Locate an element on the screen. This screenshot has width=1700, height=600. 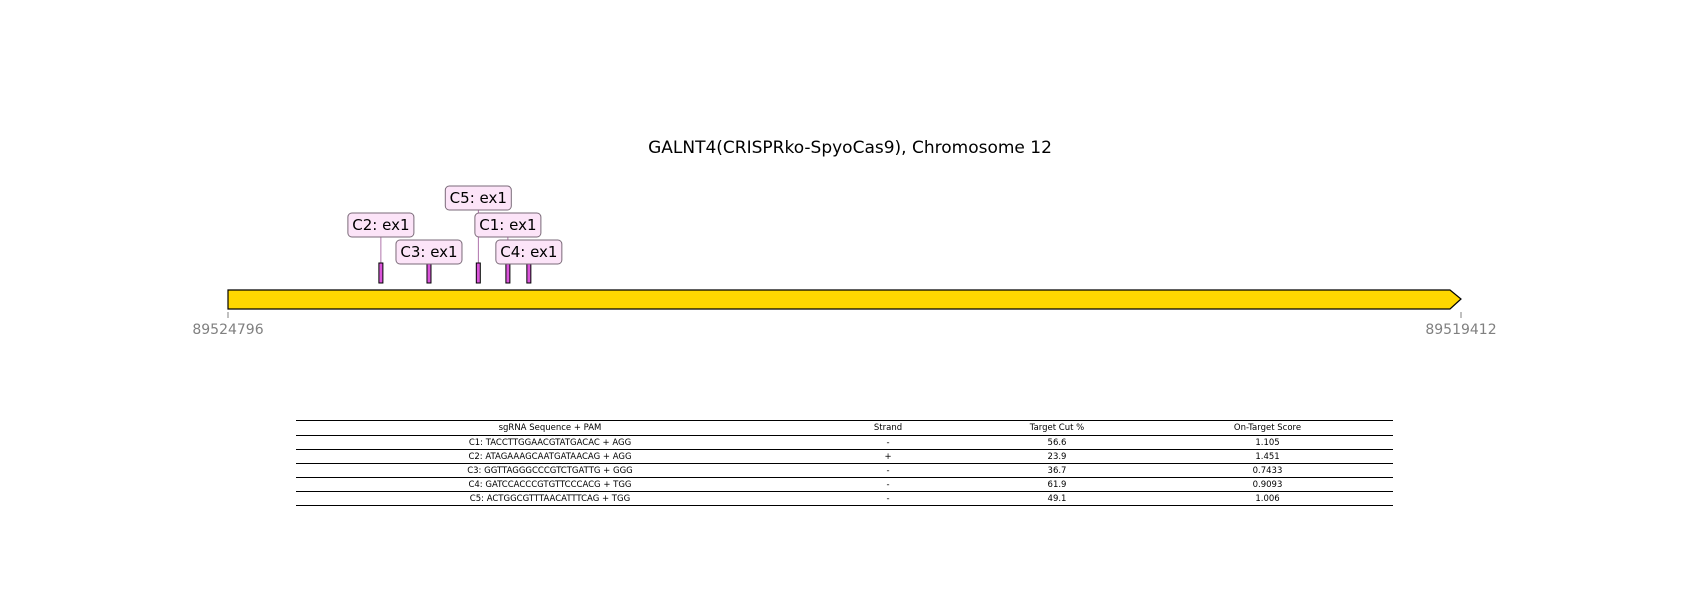
guide-label: C1: ex1 is located at coordinates (507, 225).